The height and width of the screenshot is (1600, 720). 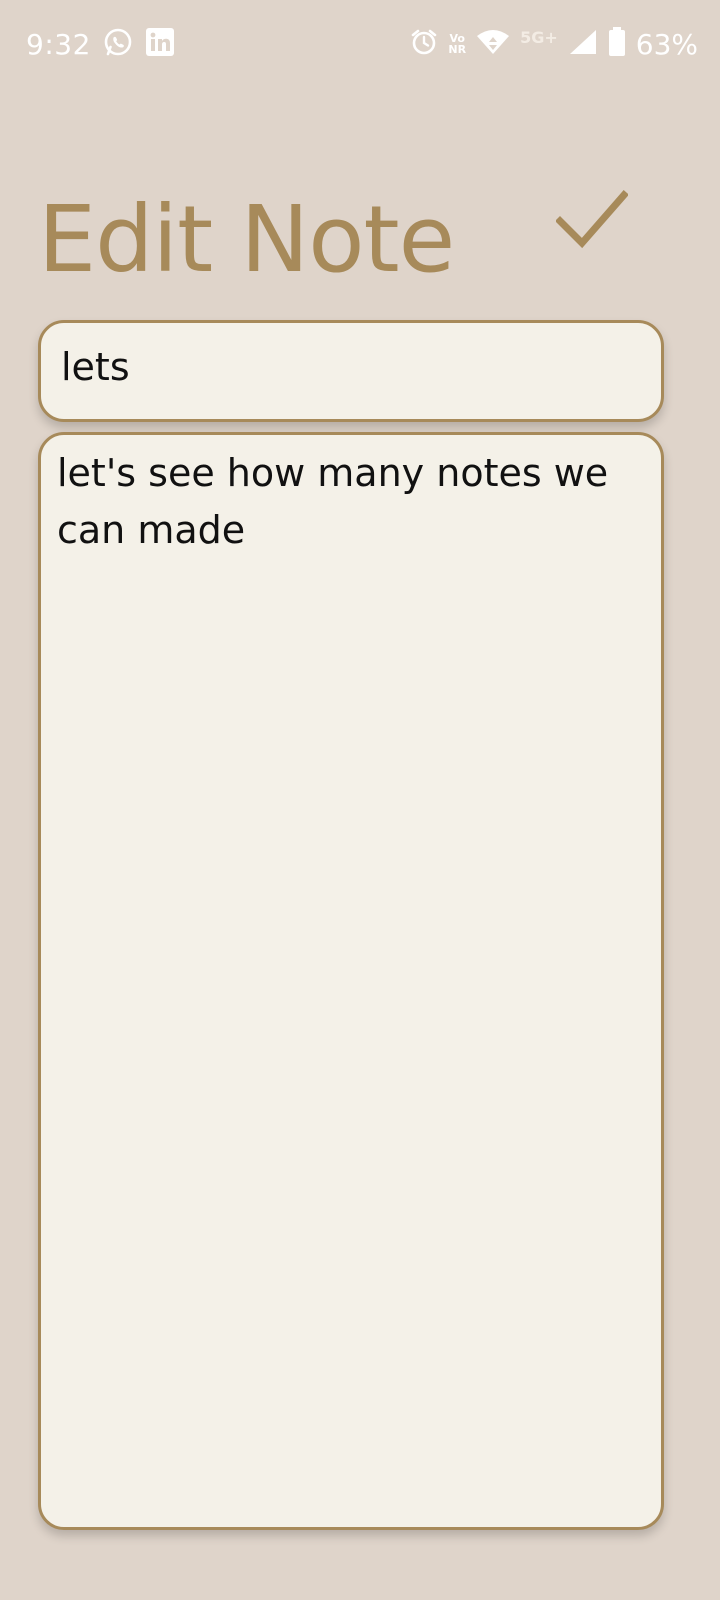 I want to click on note-title-input: lets, so click(x=351, y=371).